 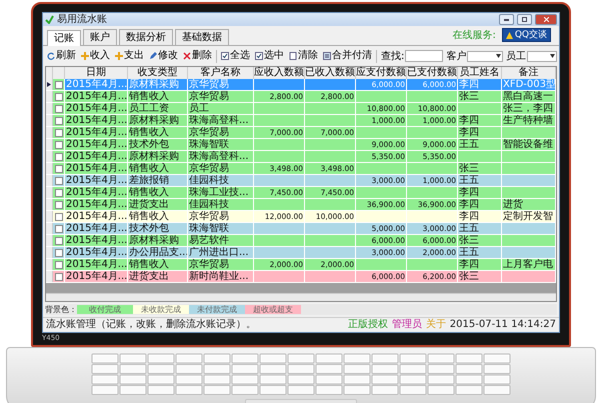 What do you see at coordinates (158, 228) in the screenshot?
I see `table-cell: 技术外包` at bounding box center [158, 228].